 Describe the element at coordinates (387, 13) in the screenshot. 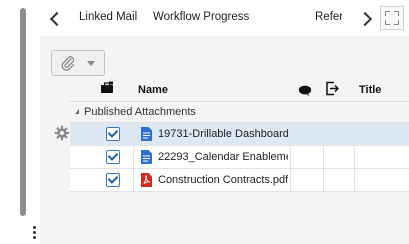

I see `expand-icon` at that location.